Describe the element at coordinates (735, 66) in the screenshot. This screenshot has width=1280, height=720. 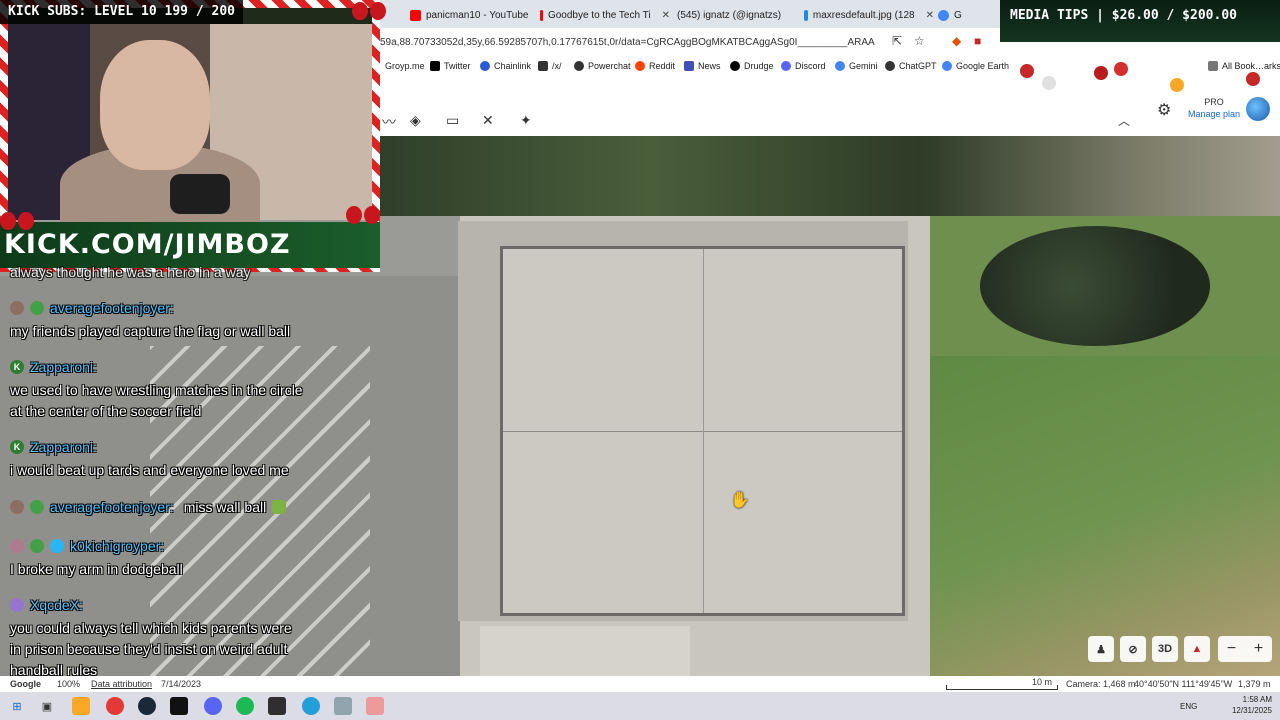
I see `drudge-icon` at that location.